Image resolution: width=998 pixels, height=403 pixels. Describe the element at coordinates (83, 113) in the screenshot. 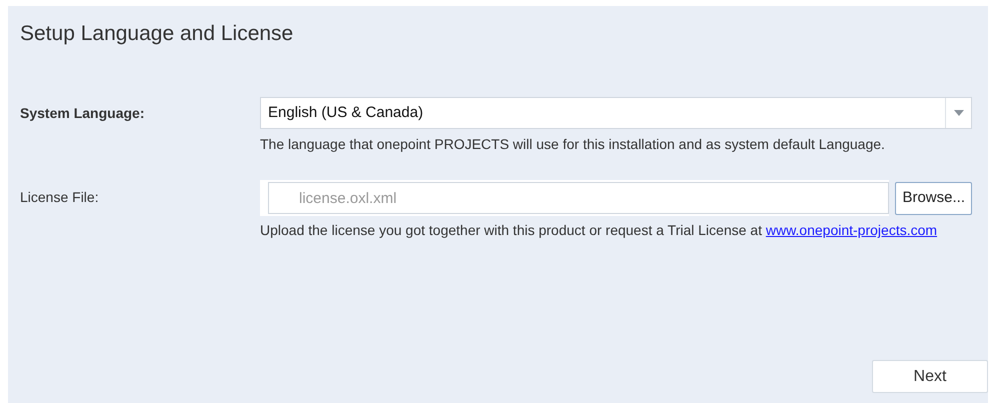

I see `field-label: System Language:` at that location.